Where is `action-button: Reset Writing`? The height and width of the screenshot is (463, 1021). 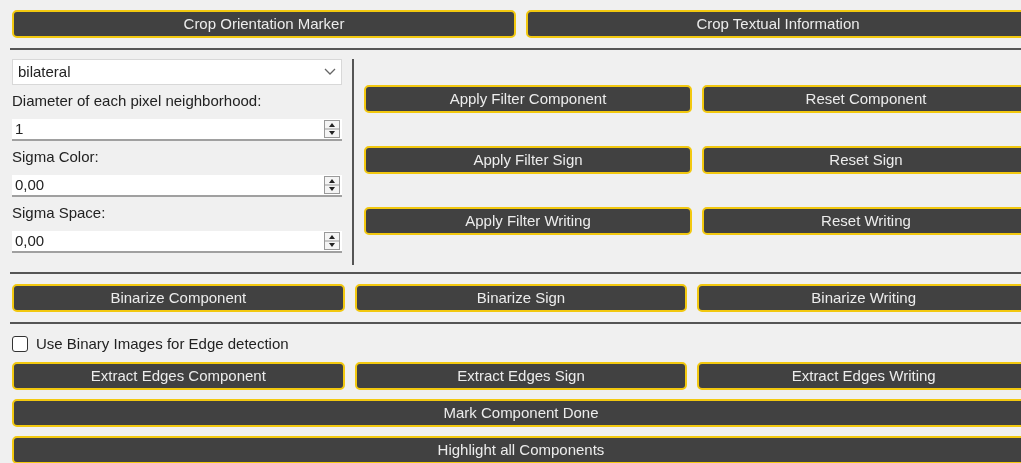 action-button: Reset Writing is located at coordinates (861, 221).